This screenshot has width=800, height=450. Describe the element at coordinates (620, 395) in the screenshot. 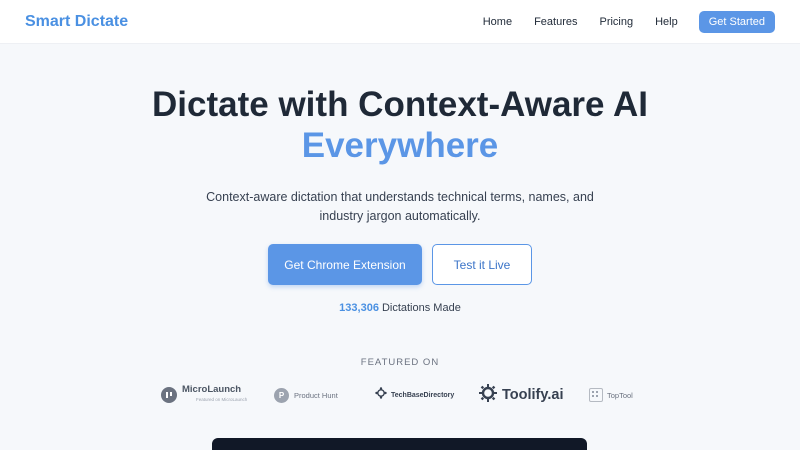

I see `toptool-name: TopTool` at that location.